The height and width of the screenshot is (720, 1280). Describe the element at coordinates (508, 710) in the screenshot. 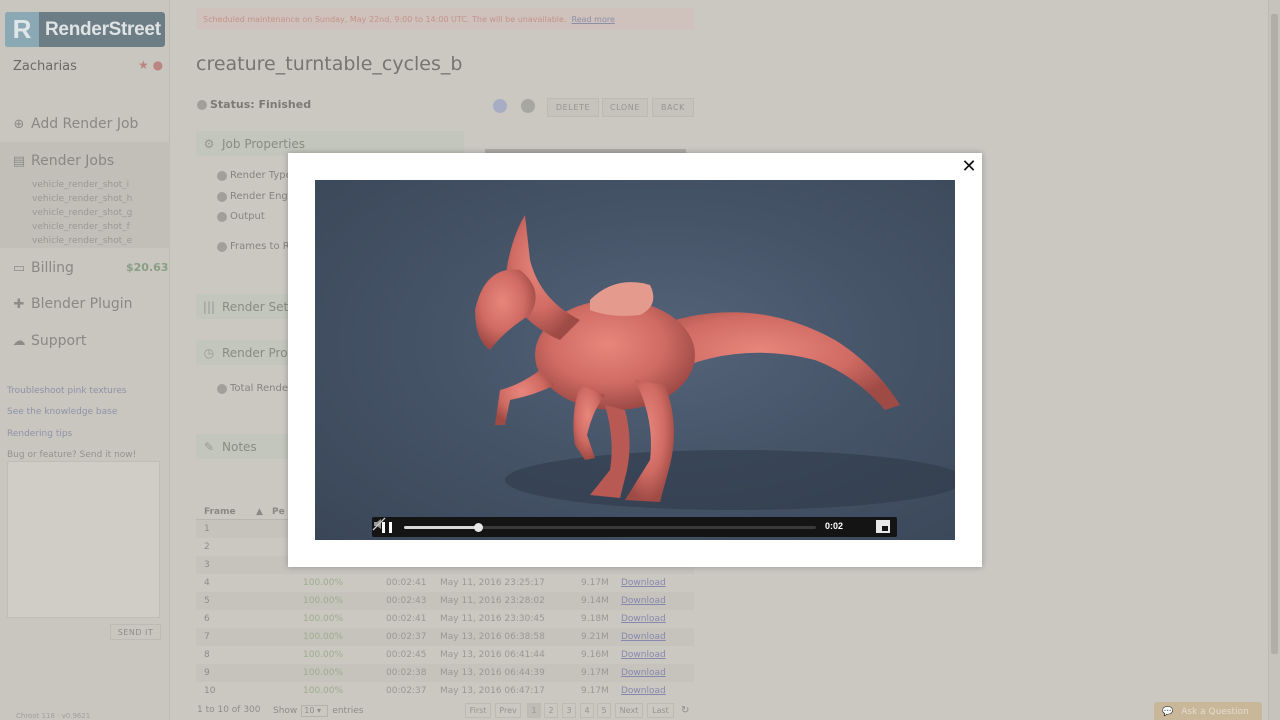

I see `pager-prev: Prev` at that location.